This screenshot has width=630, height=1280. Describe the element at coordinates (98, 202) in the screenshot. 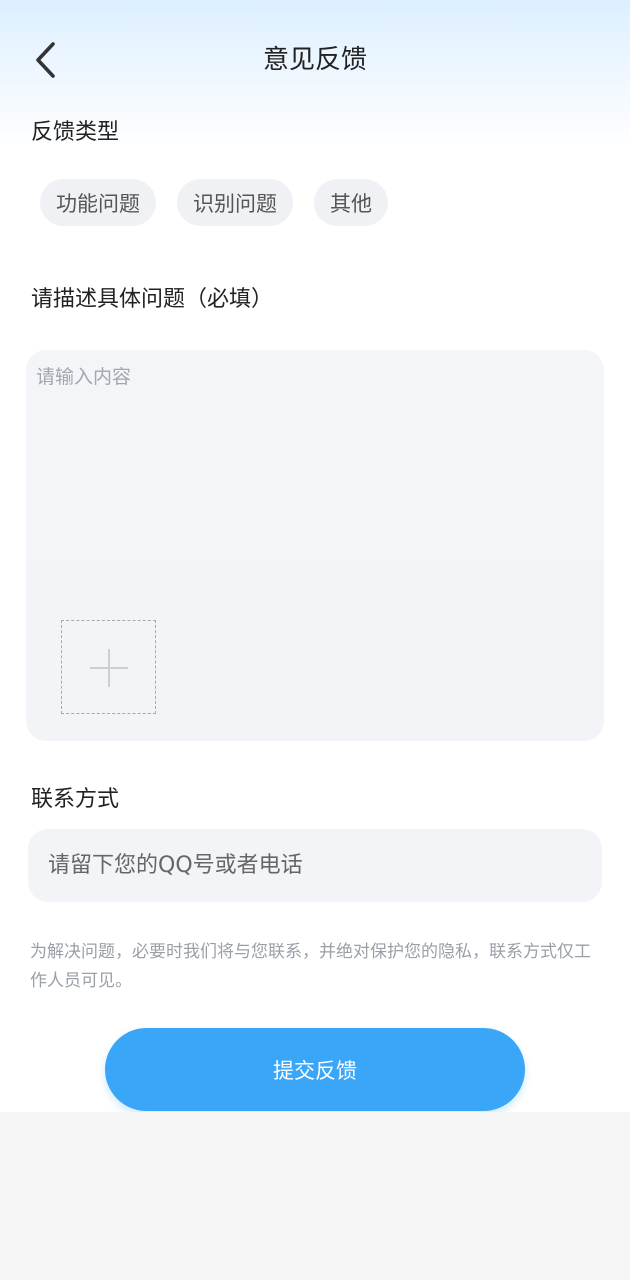

I see `chip-function-issue: 功能问题` at that location.